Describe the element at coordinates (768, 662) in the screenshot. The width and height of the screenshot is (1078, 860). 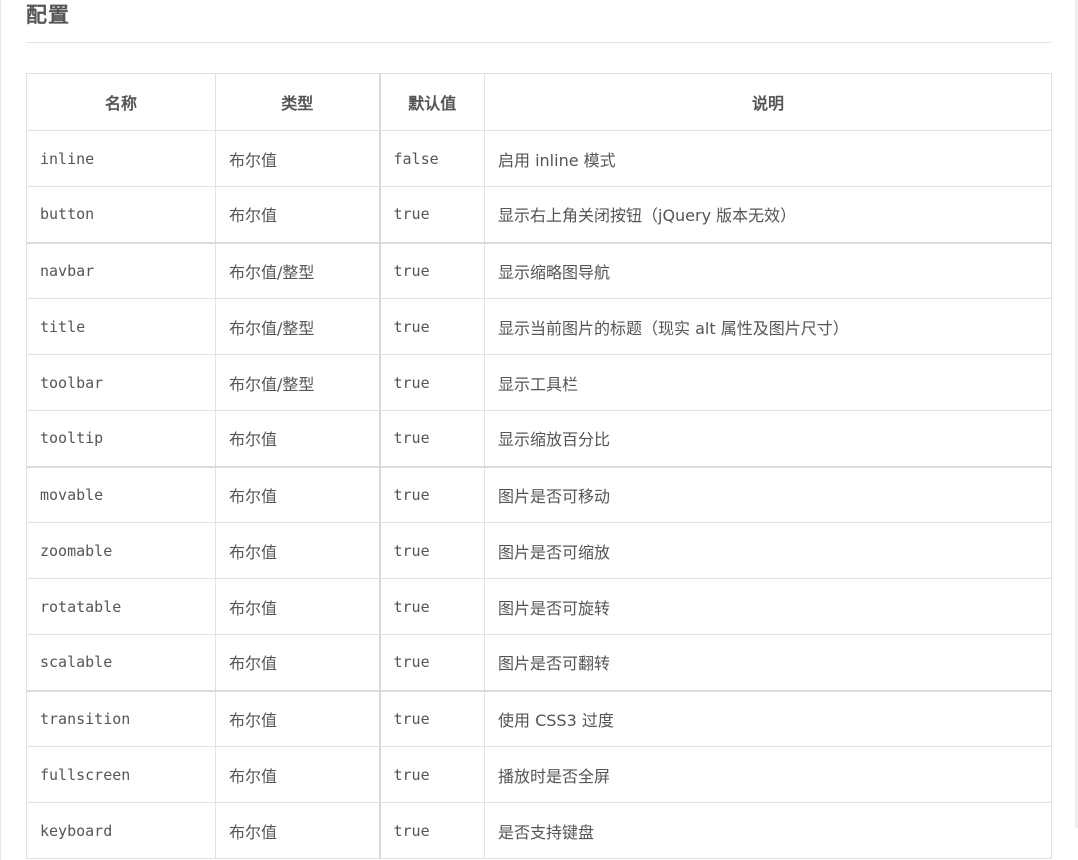
I see `option-description: 图片是否可翻转` at that location.